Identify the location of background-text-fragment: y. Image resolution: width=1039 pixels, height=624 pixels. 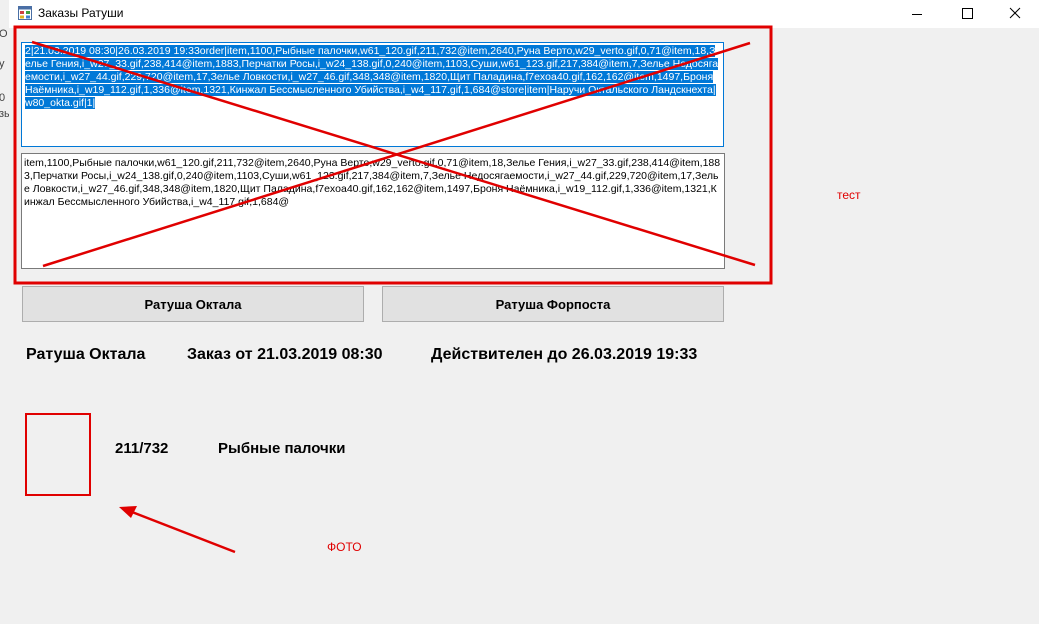
(2, 64).